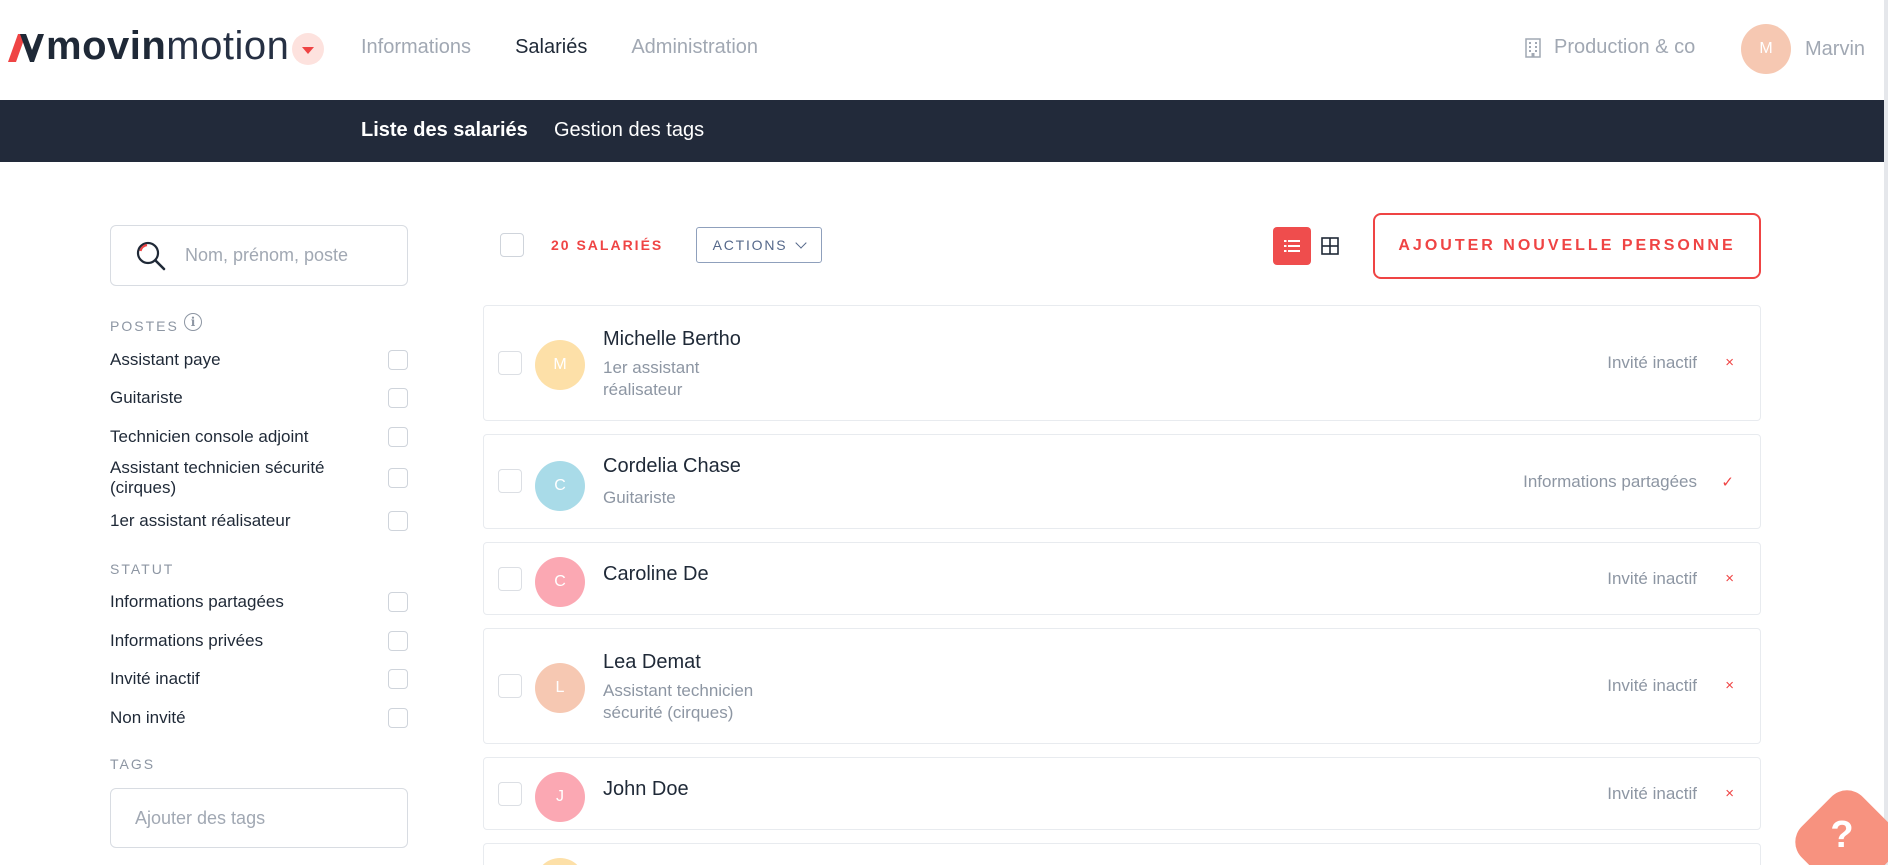 This screenshot has height=865, width=1888. What do you see at coordinates (146, 397) in the screenshot?
I see `filter-label: Guitariste` at bounding box center [146, 397].